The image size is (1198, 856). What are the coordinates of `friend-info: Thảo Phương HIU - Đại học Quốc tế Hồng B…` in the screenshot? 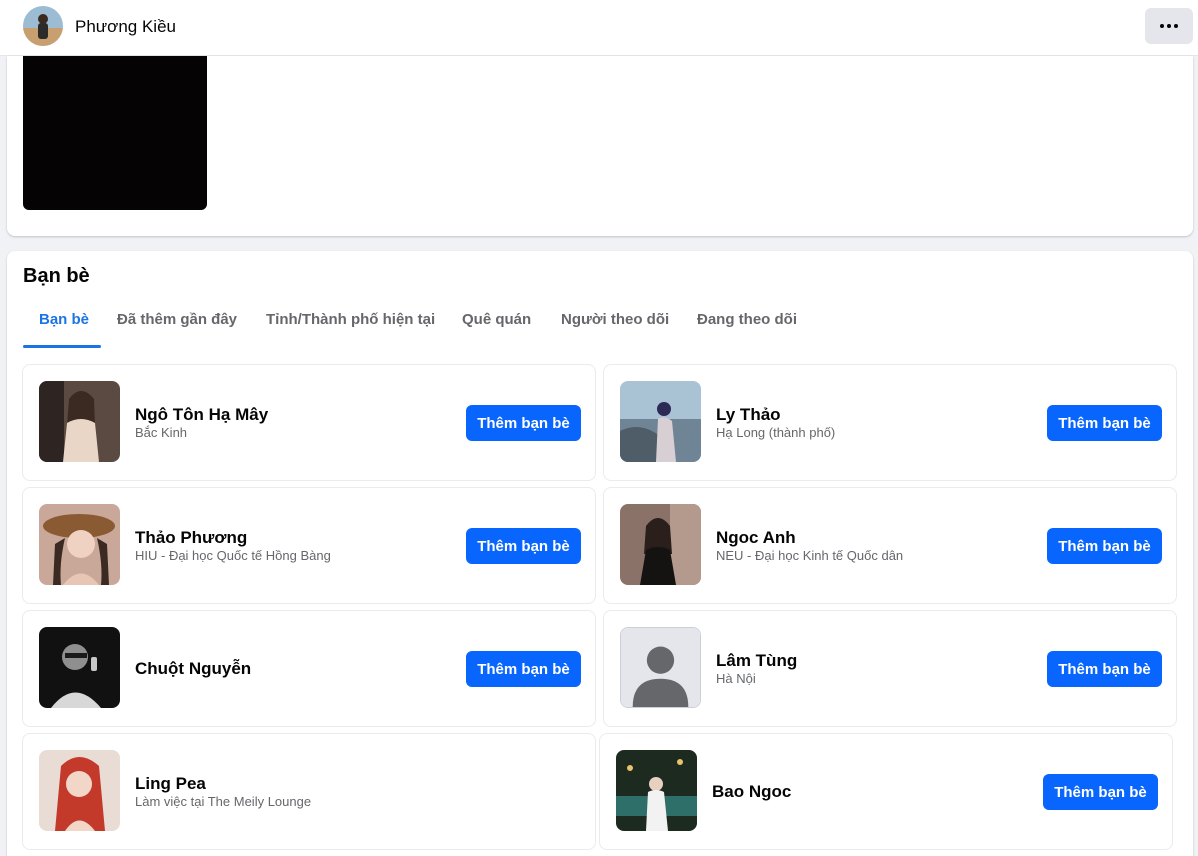 It's located at (233, 545).